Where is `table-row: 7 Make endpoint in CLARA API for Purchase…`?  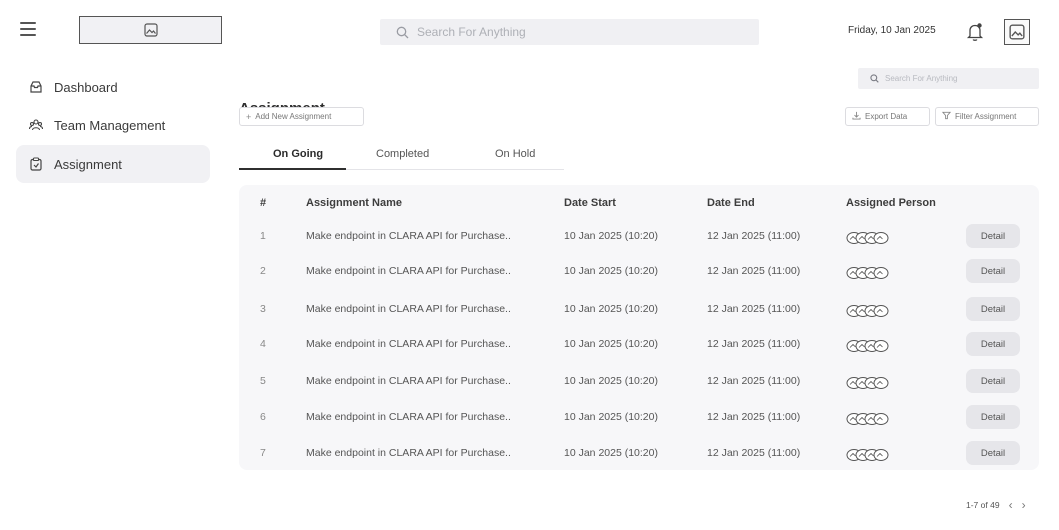
table-row: 7 Make endpoint in CLARA API for Purchase… is located at coordinates (639, 454).